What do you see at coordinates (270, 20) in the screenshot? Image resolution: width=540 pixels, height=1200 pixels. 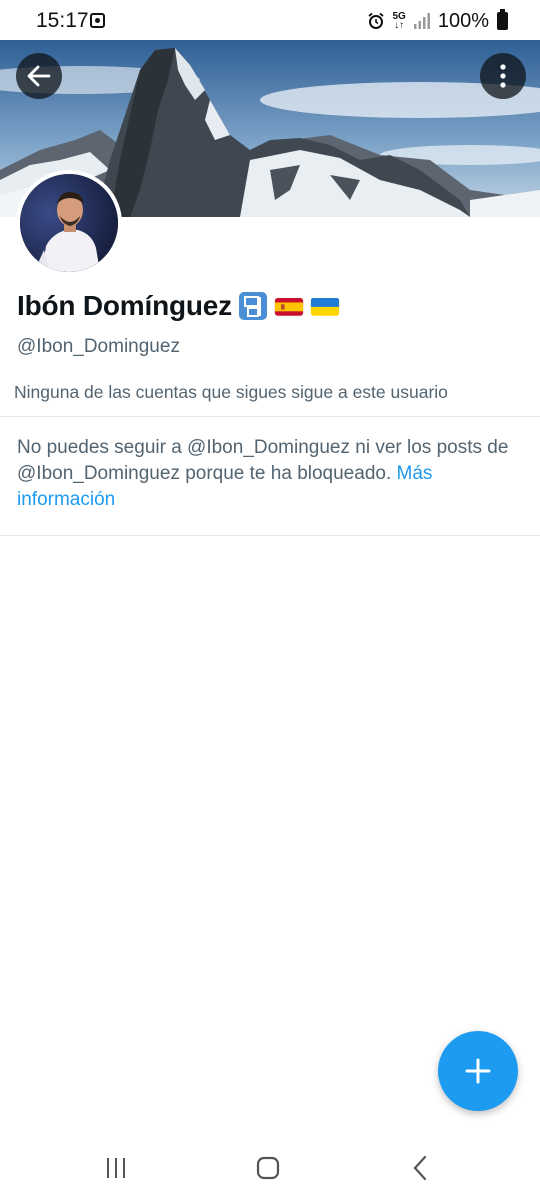 I see `status-bar: 15:17 5G ↓↑ 100%` at bounding box center [270, 20].